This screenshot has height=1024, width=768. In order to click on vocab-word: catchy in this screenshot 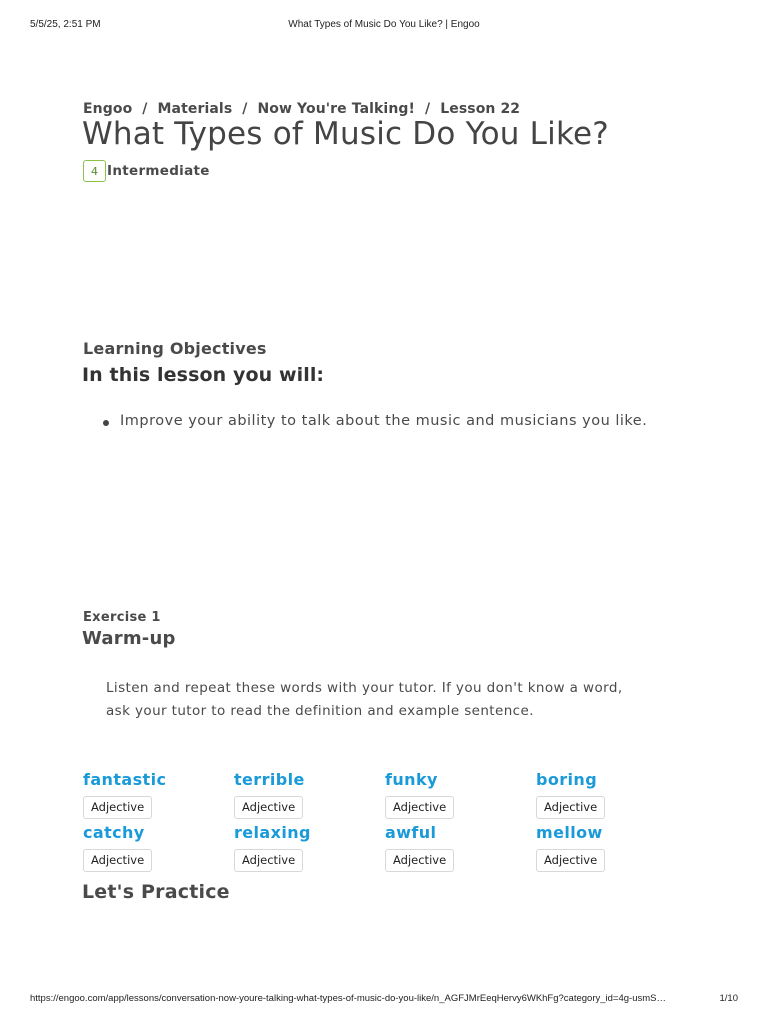, I will do `click(158, 834)`.